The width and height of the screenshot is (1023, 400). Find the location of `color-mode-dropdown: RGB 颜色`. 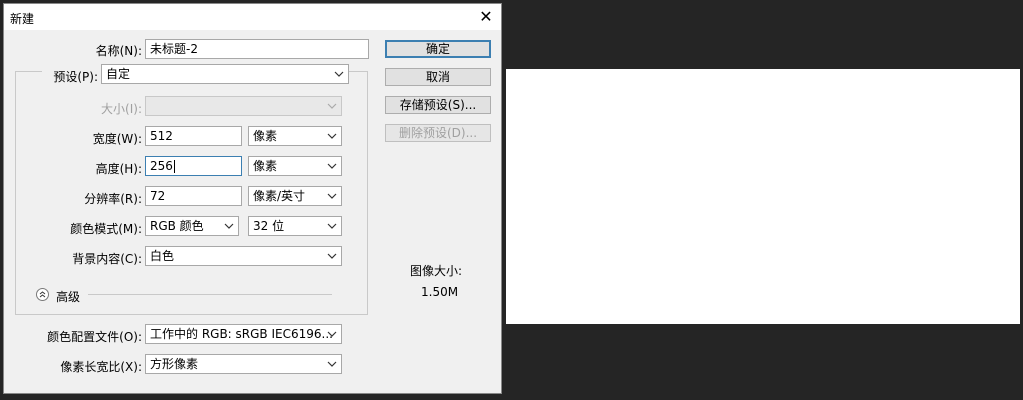

color-mode-dropdown: RGB 颜色 is located at coordinates (192, 226).